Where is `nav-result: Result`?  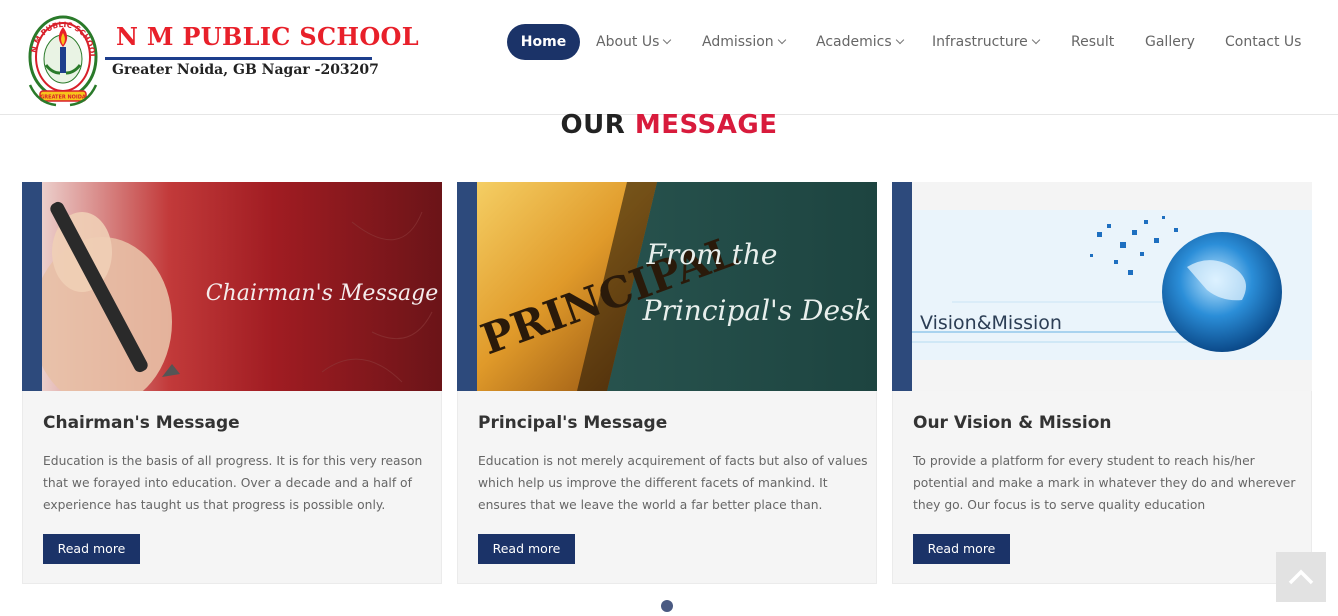
nav-result: Result is located at coordinates (1092, 42).